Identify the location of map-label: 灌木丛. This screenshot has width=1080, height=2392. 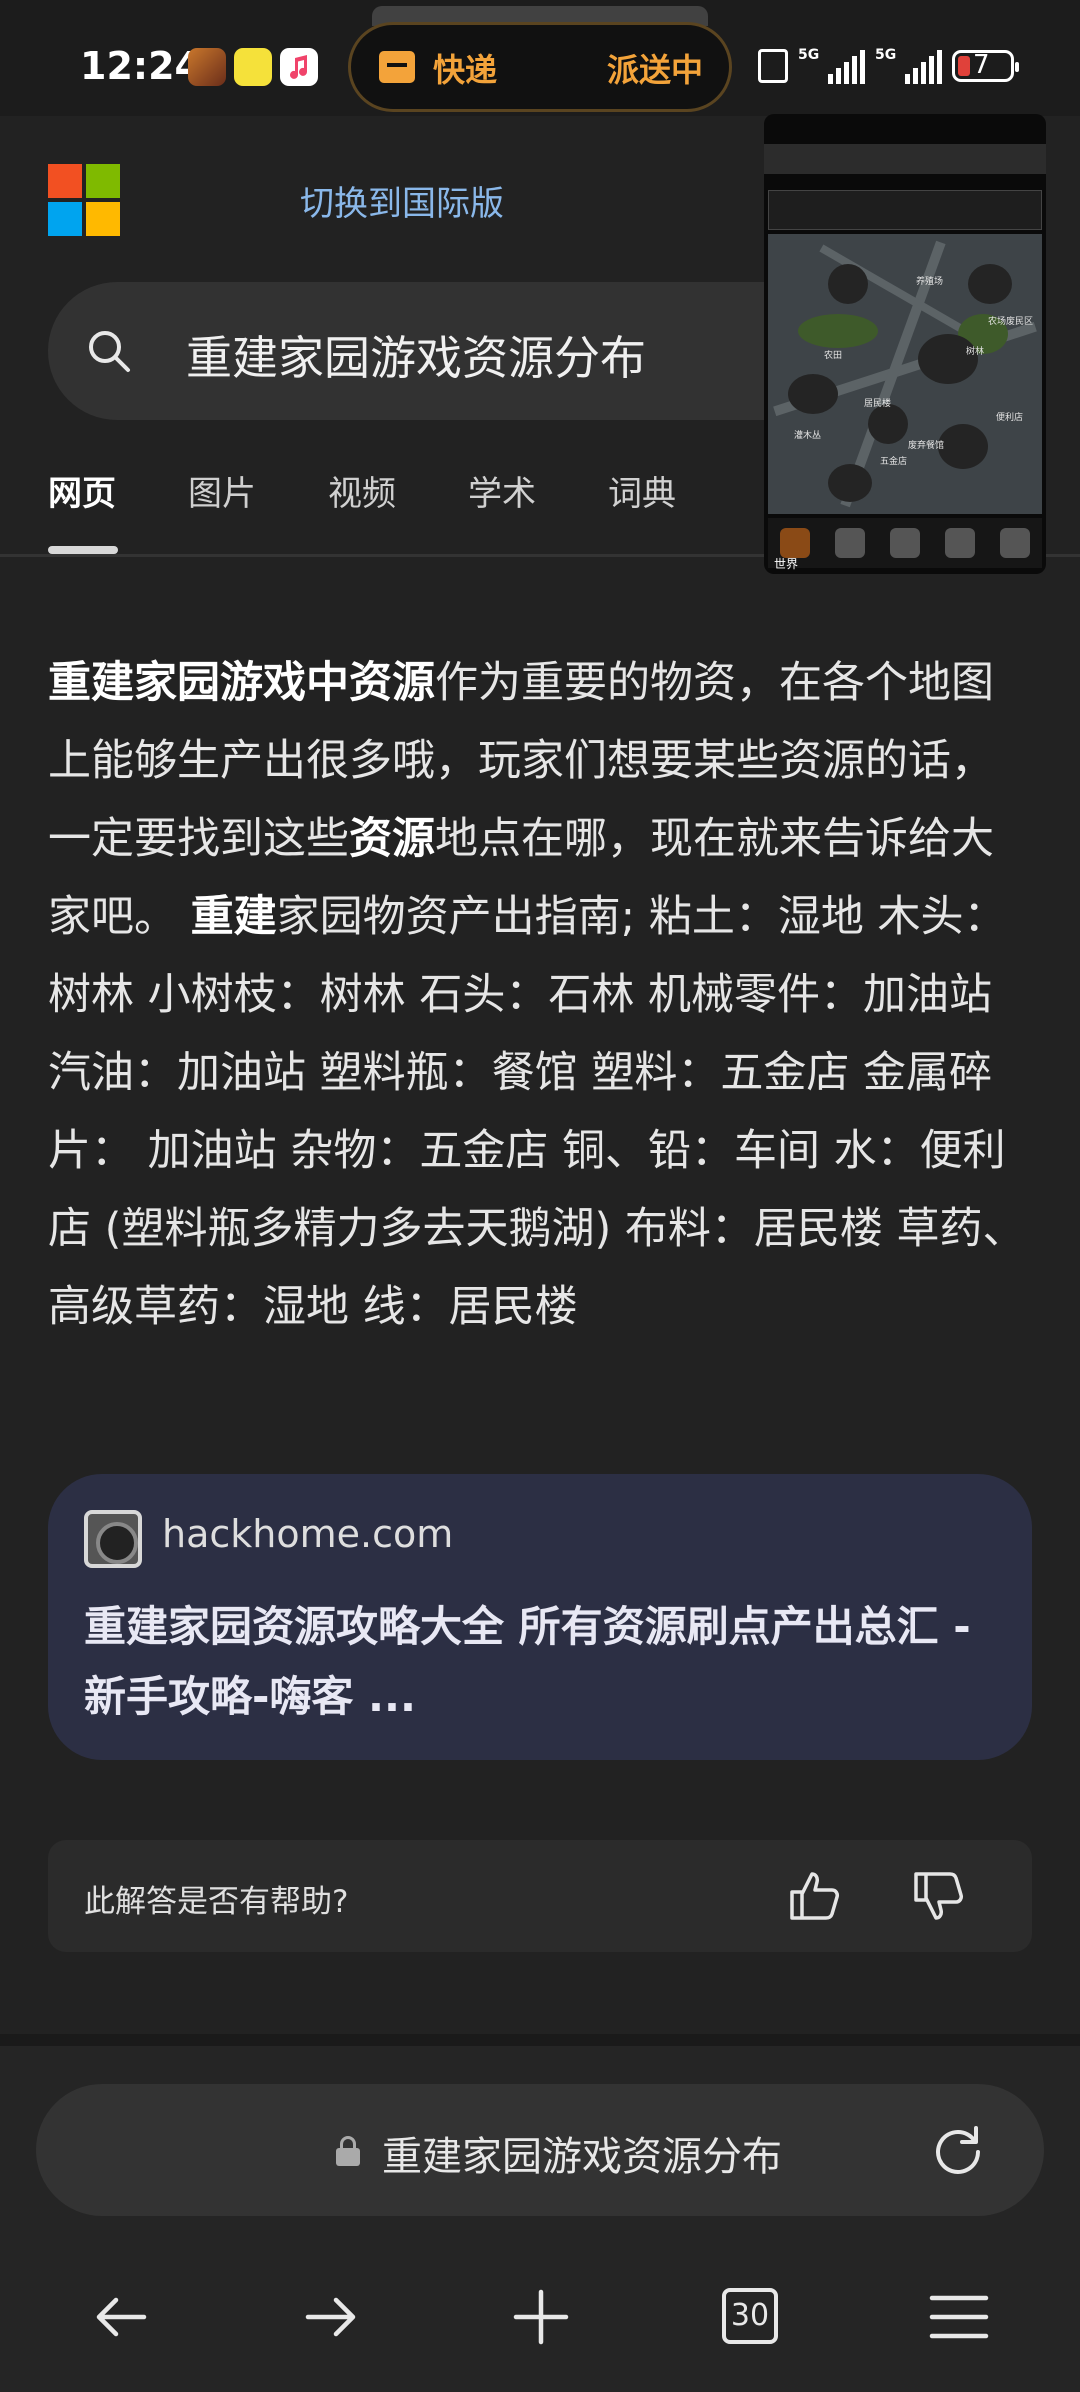
(808, 436).